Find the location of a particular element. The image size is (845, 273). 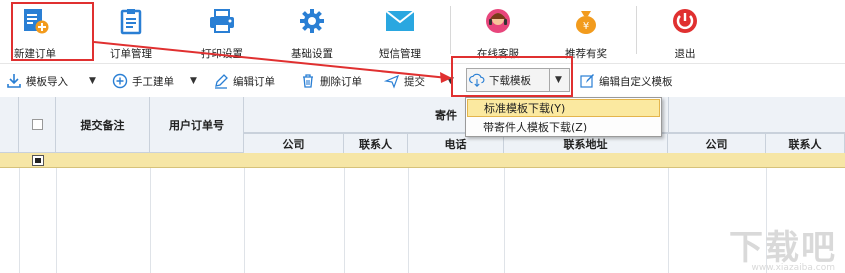

select-all-header is located at coordinates (37, 125).